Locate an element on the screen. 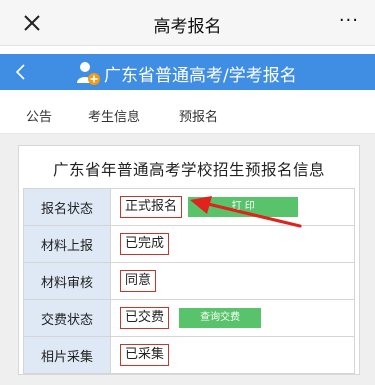  table-row: 材料上报 已完成 is located at coordinates (189, 244).